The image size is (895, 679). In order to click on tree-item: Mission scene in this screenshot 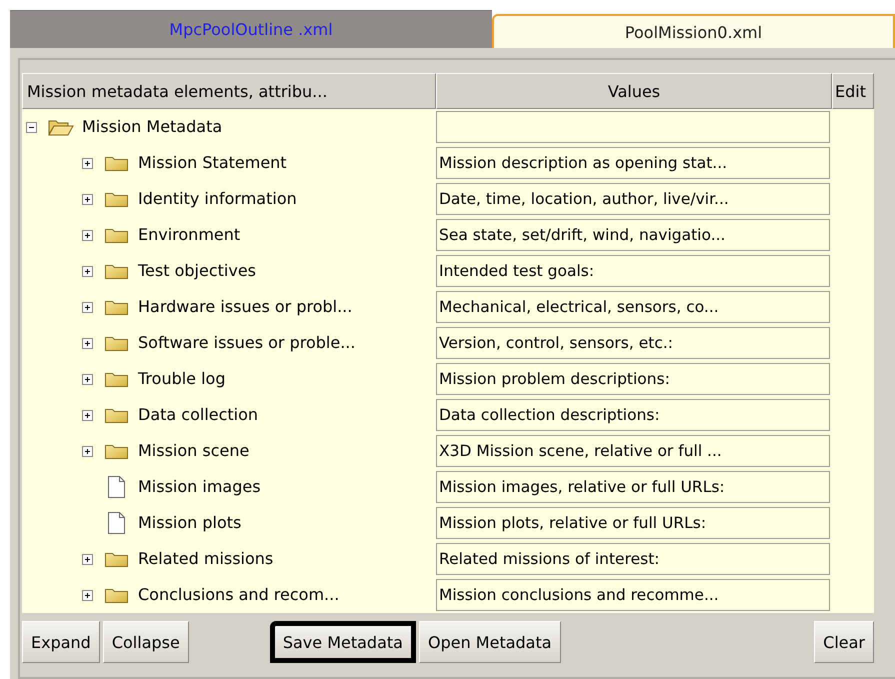, I will do `click(194, 451)`.